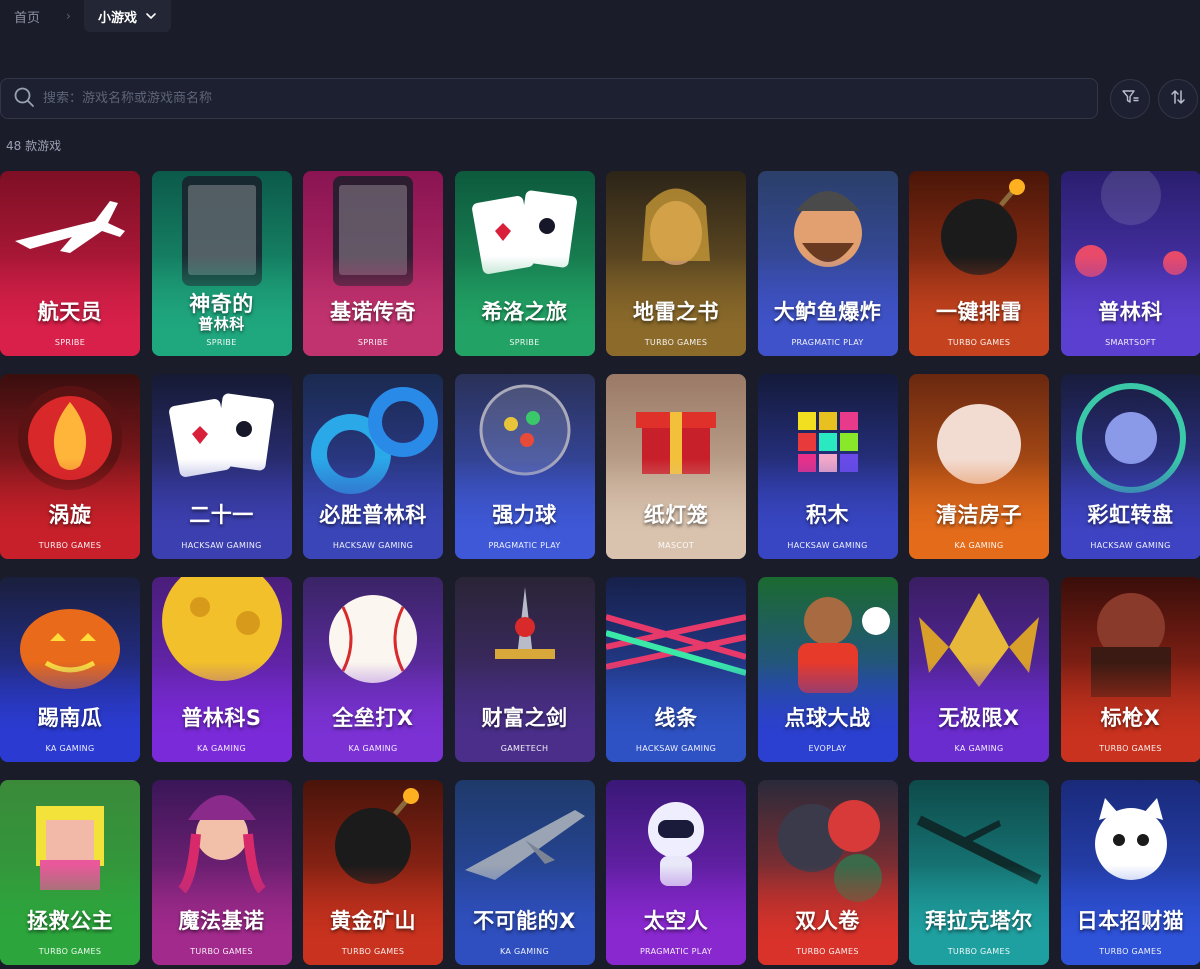 The height and width of the screenshot is (969, 1200). I want to click on game-card: 不可能的X KA GAMING, so click(524, 872).